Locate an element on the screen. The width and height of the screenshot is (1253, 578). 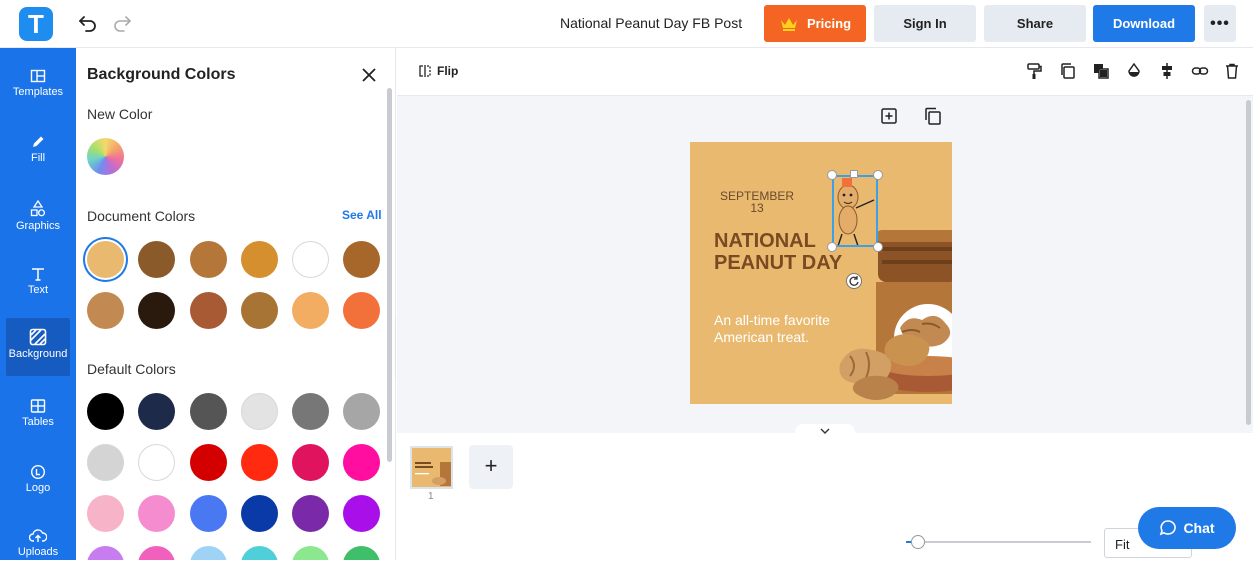
chat-button: Chat is located at coordinates (1187, 528).